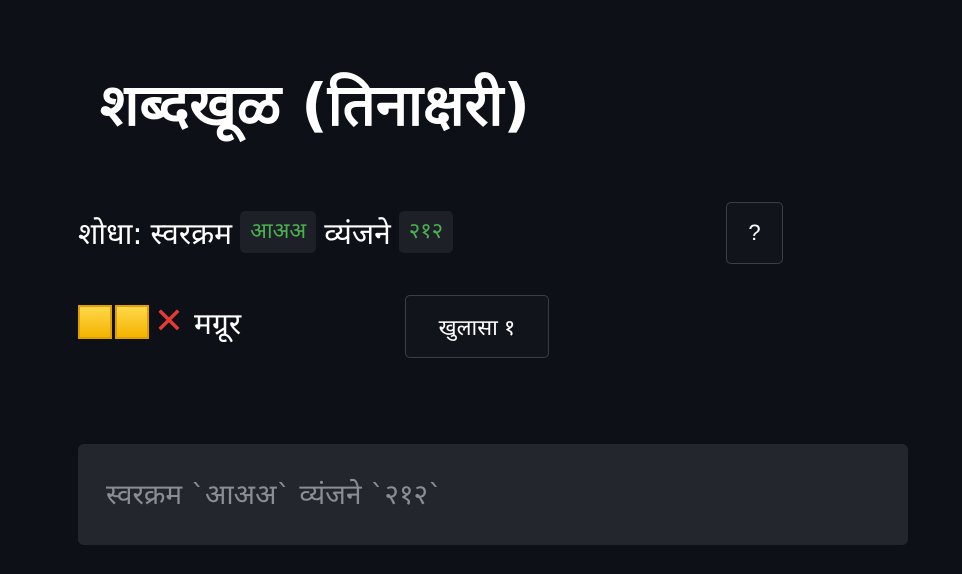 This screenshot has height=574, width=962. I want to click on page-title: शब्दखूळ (तिनाक्षरी), so click(315, 105).